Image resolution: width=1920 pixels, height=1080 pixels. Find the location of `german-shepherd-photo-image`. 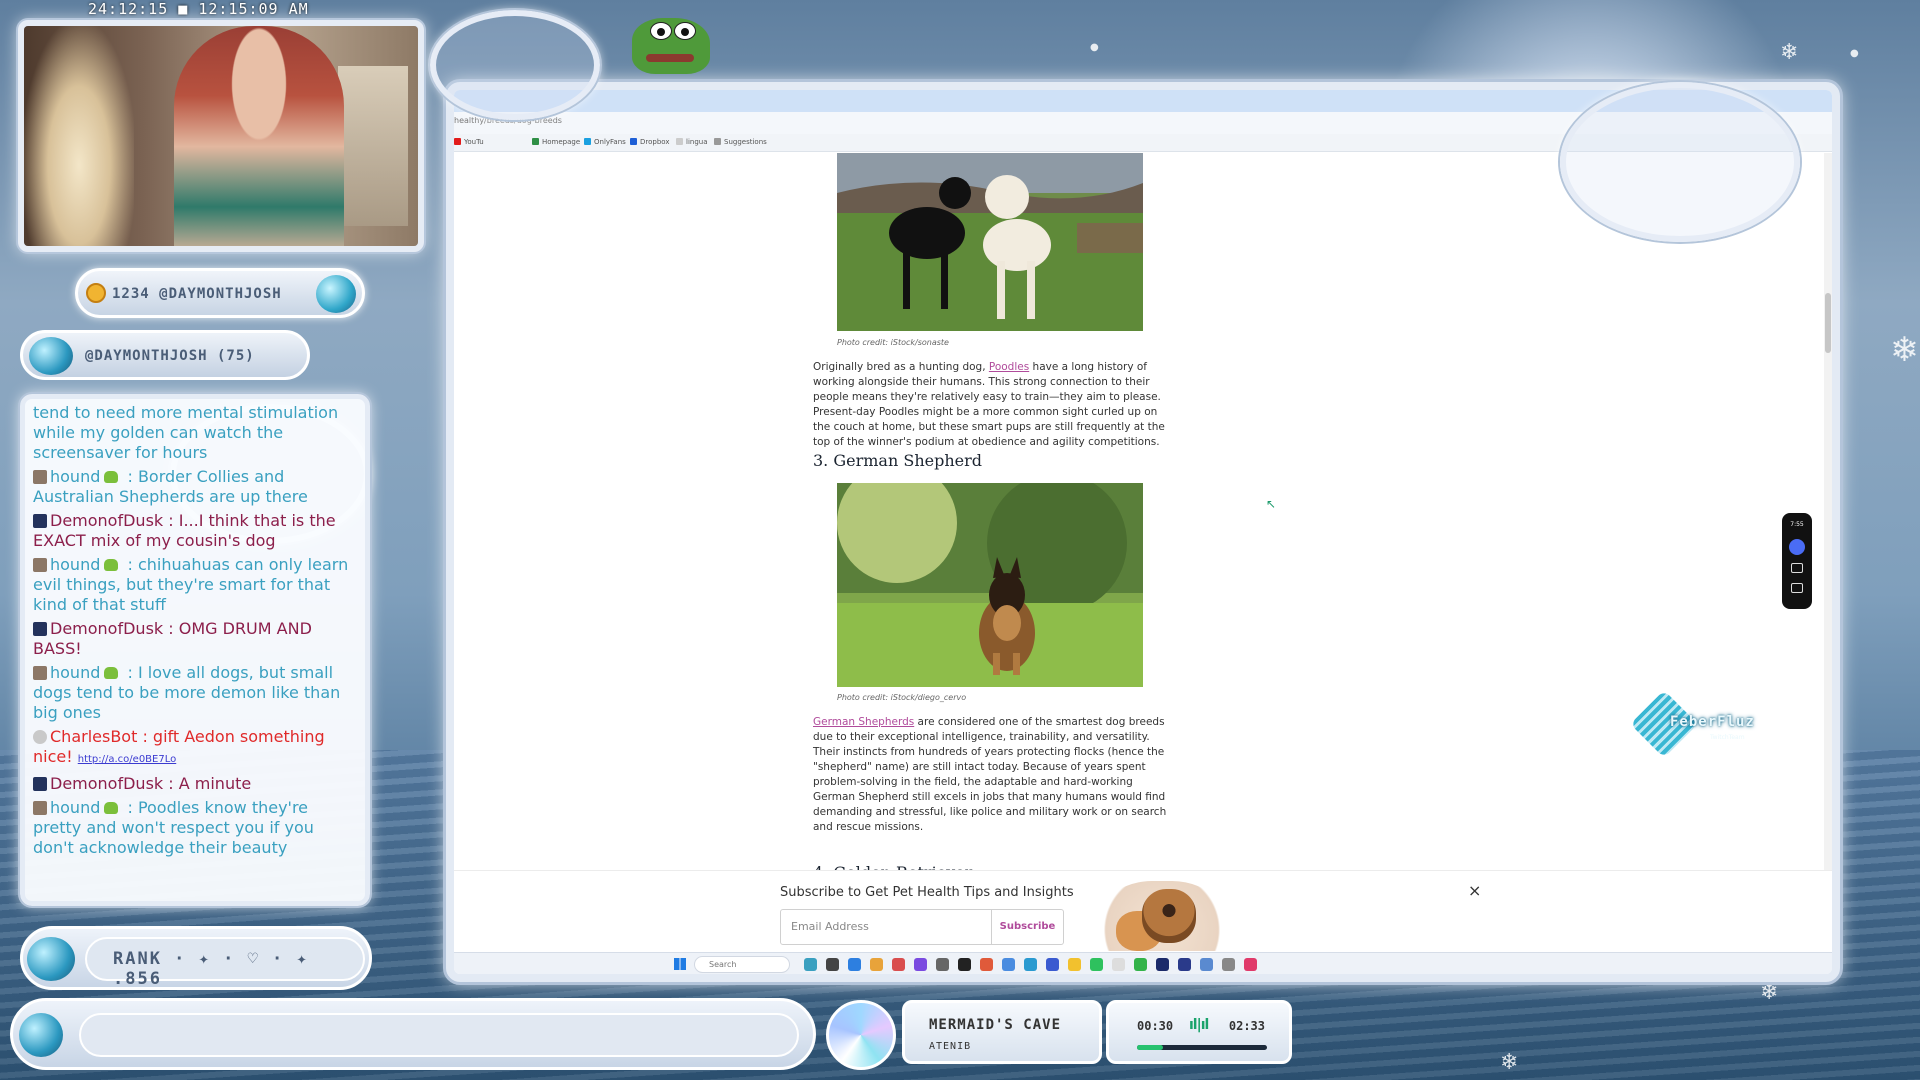

german-shepherd-photo-image is located at coordinates (990, 585).